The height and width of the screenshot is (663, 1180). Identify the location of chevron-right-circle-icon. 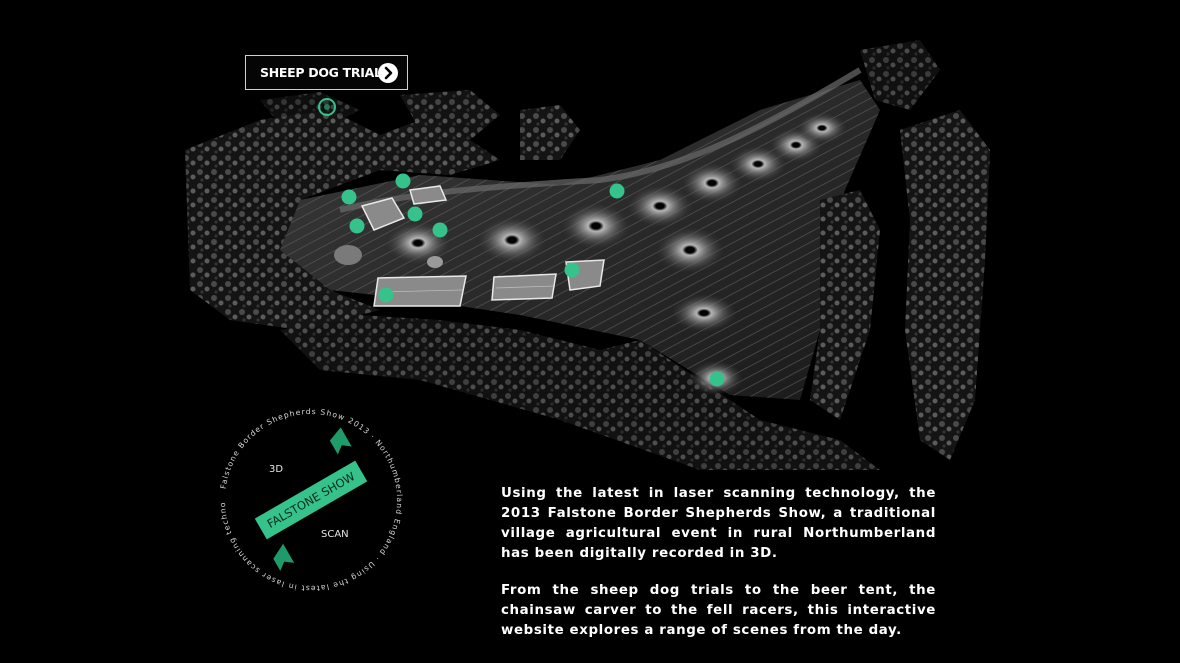
(388, 73).